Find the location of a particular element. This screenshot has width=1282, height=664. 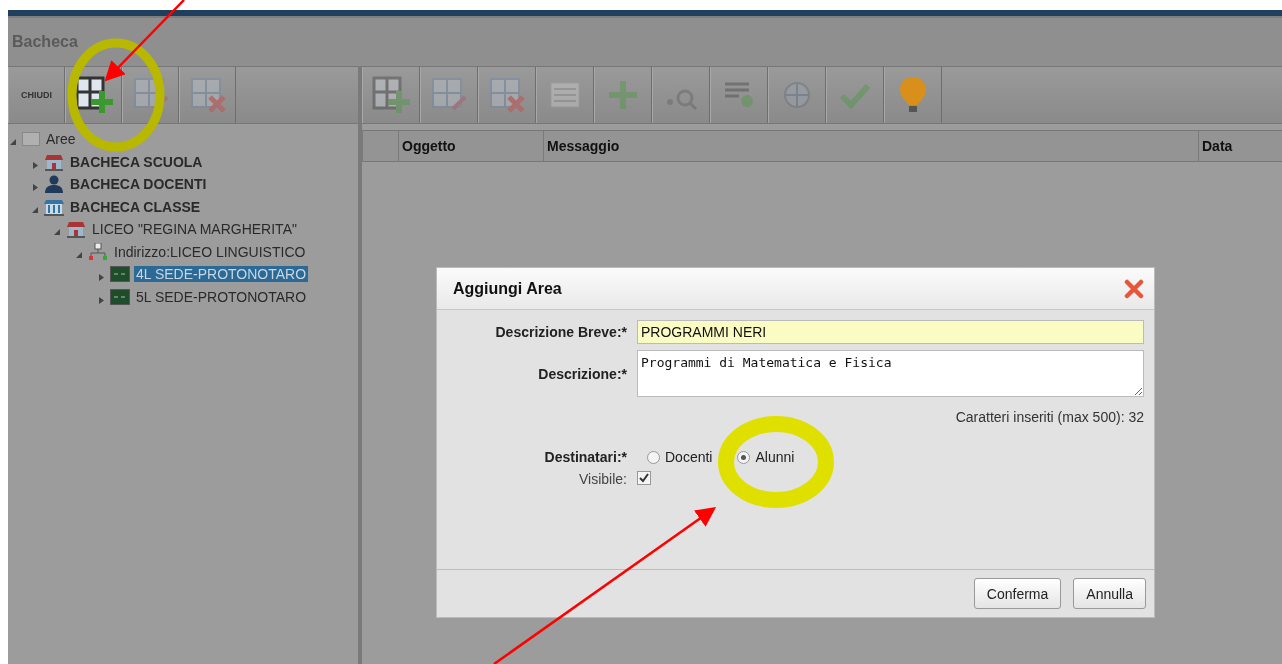

checkbox is located at coordinates (644, 478).